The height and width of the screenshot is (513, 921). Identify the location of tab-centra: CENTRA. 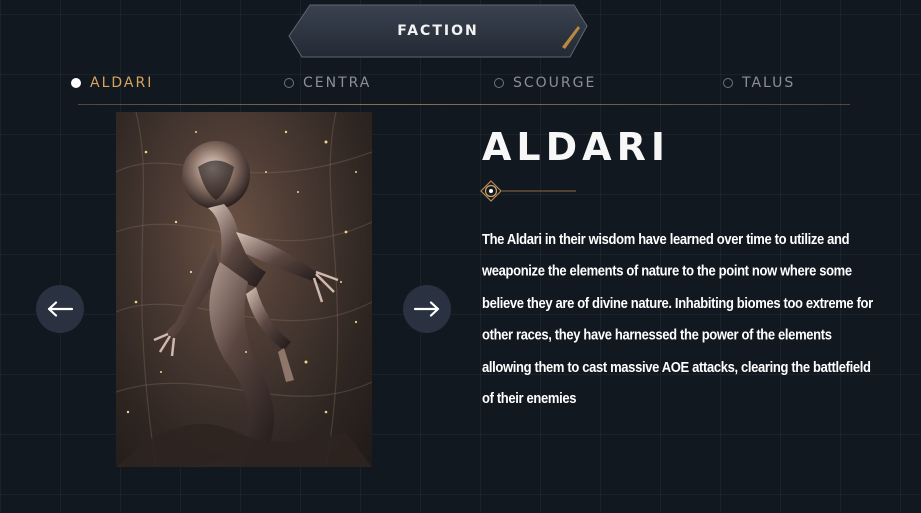
(327, 83).